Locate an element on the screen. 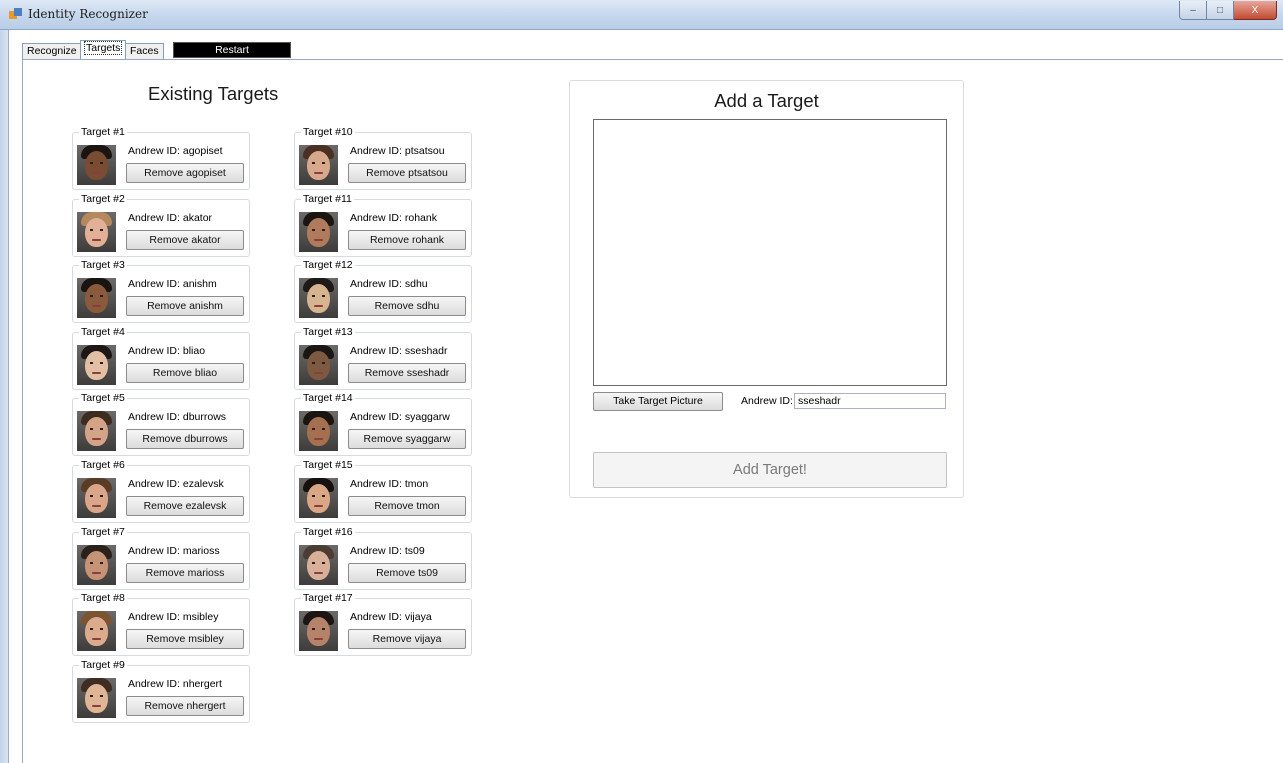  remove-target-button: Remove tmon is located at coordinates (407, 506).